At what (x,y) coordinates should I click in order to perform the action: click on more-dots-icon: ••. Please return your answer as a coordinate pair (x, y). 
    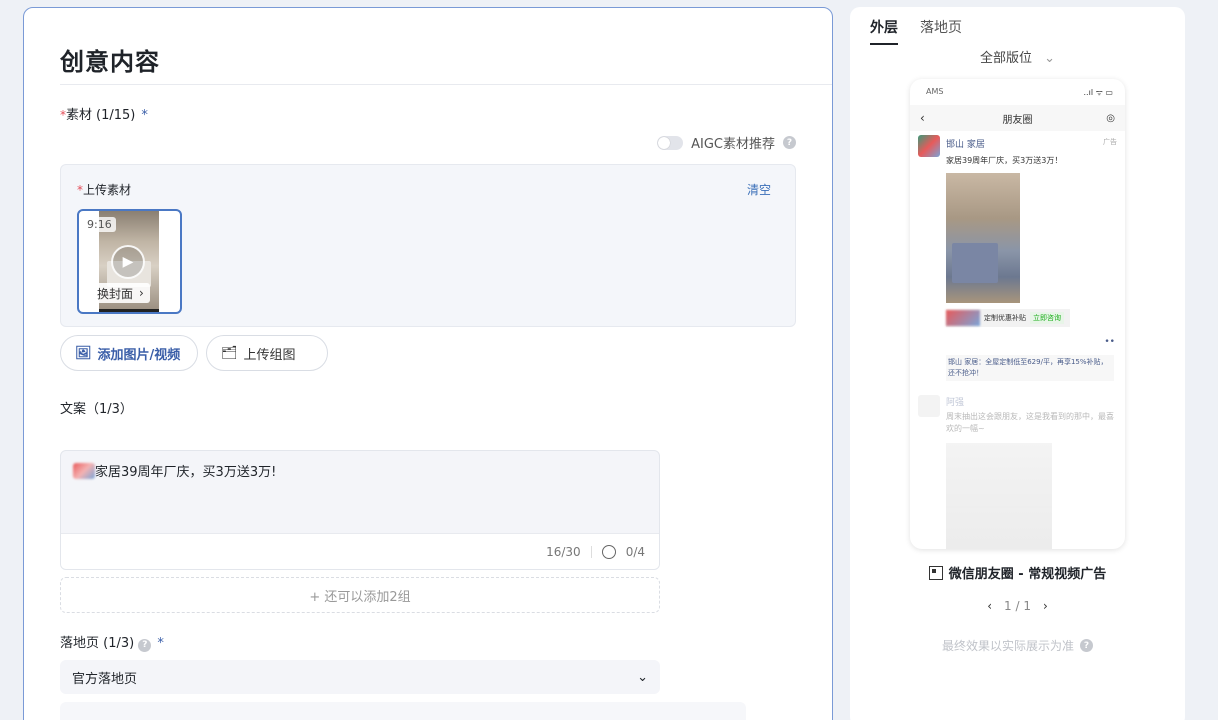
    Looking at the image, I should click on (1109, 342).